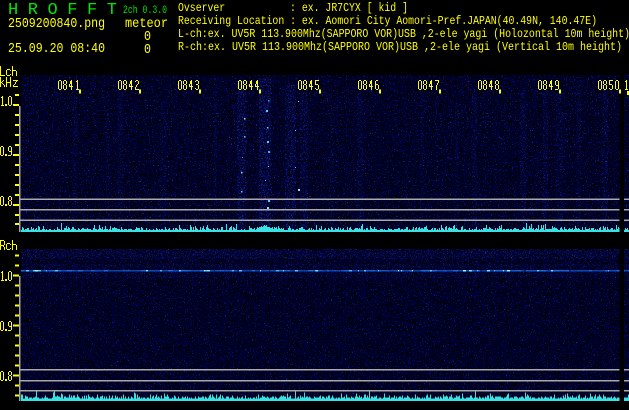  I want to click on svg-text: 2ch 0.3.0, so click(145, 11).